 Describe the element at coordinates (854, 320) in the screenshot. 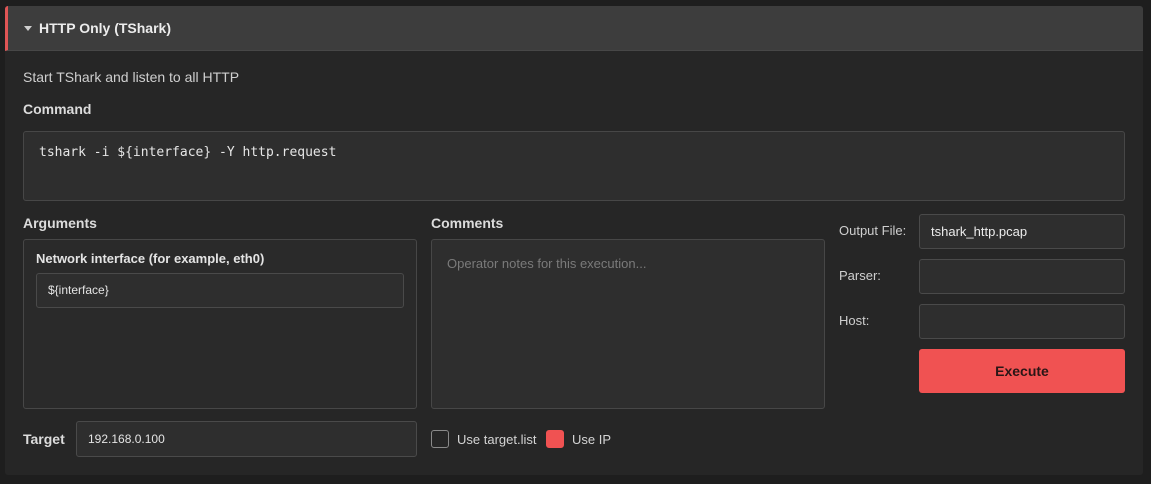

I see `host-label: Host:` at that location.